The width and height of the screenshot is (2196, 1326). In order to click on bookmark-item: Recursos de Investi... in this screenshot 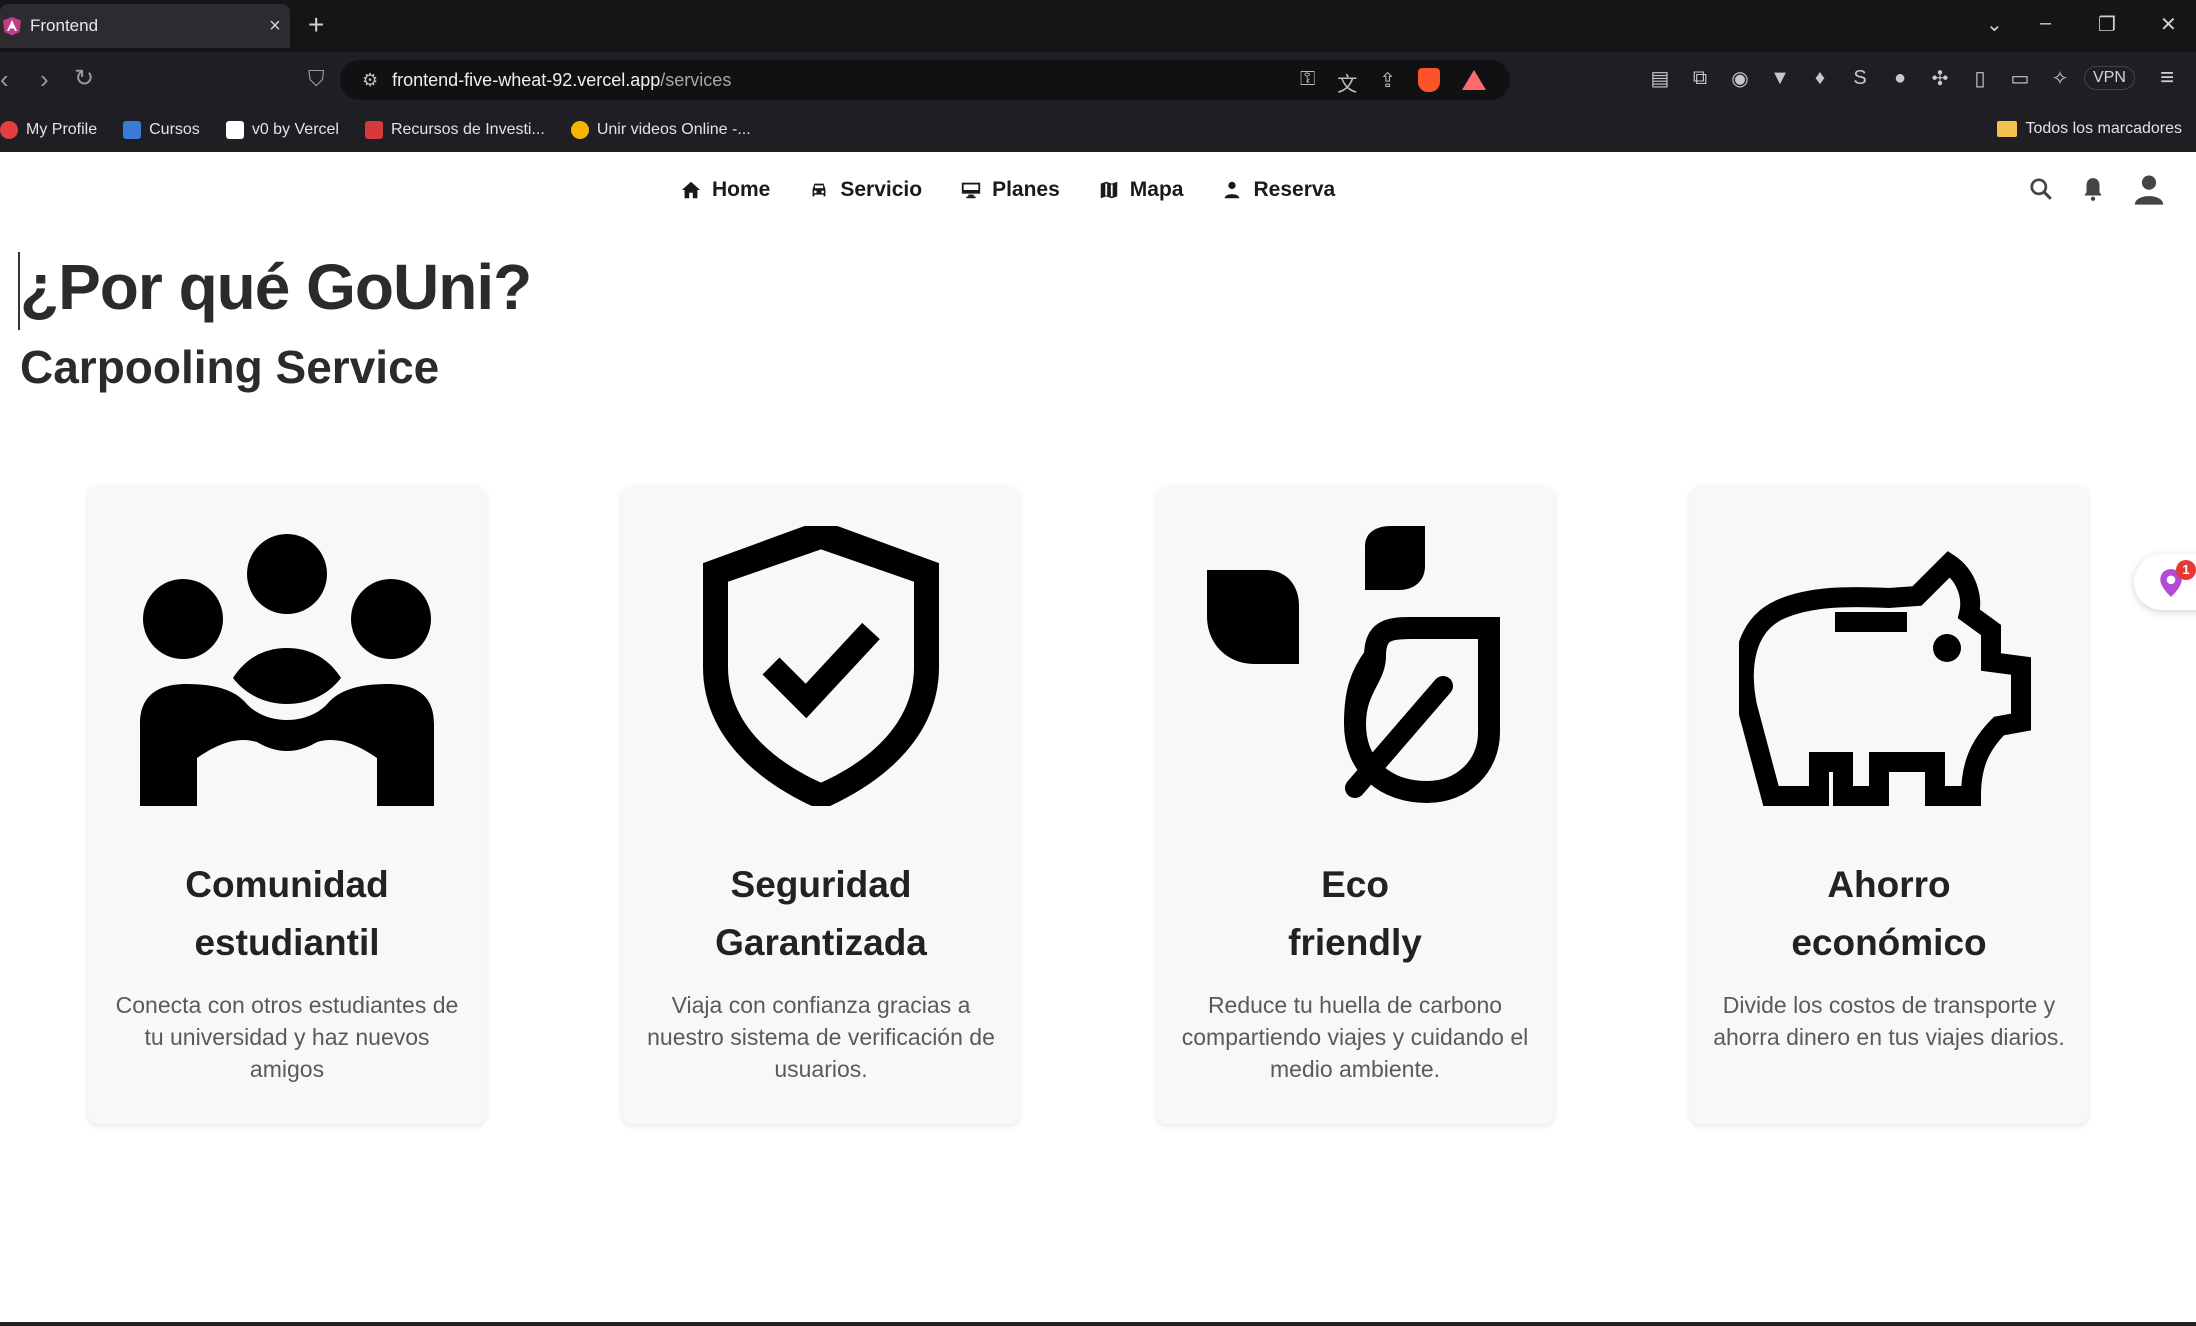, I will do `click(454, 130)`.